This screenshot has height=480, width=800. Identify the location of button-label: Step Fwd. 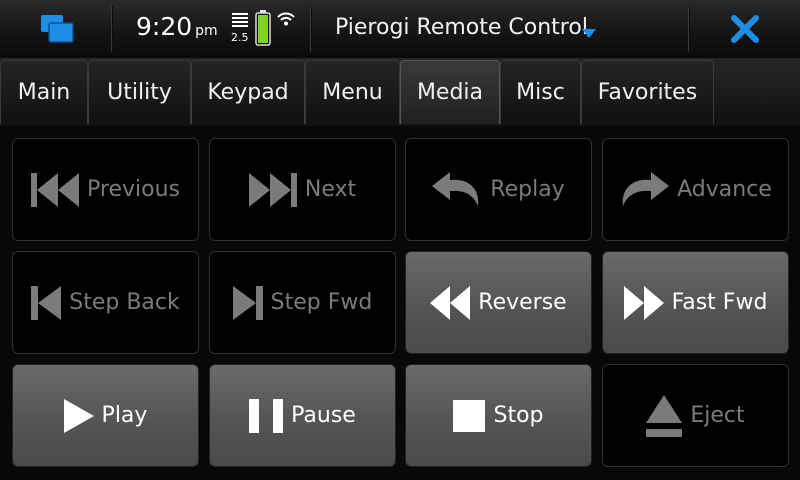
(321, 302).